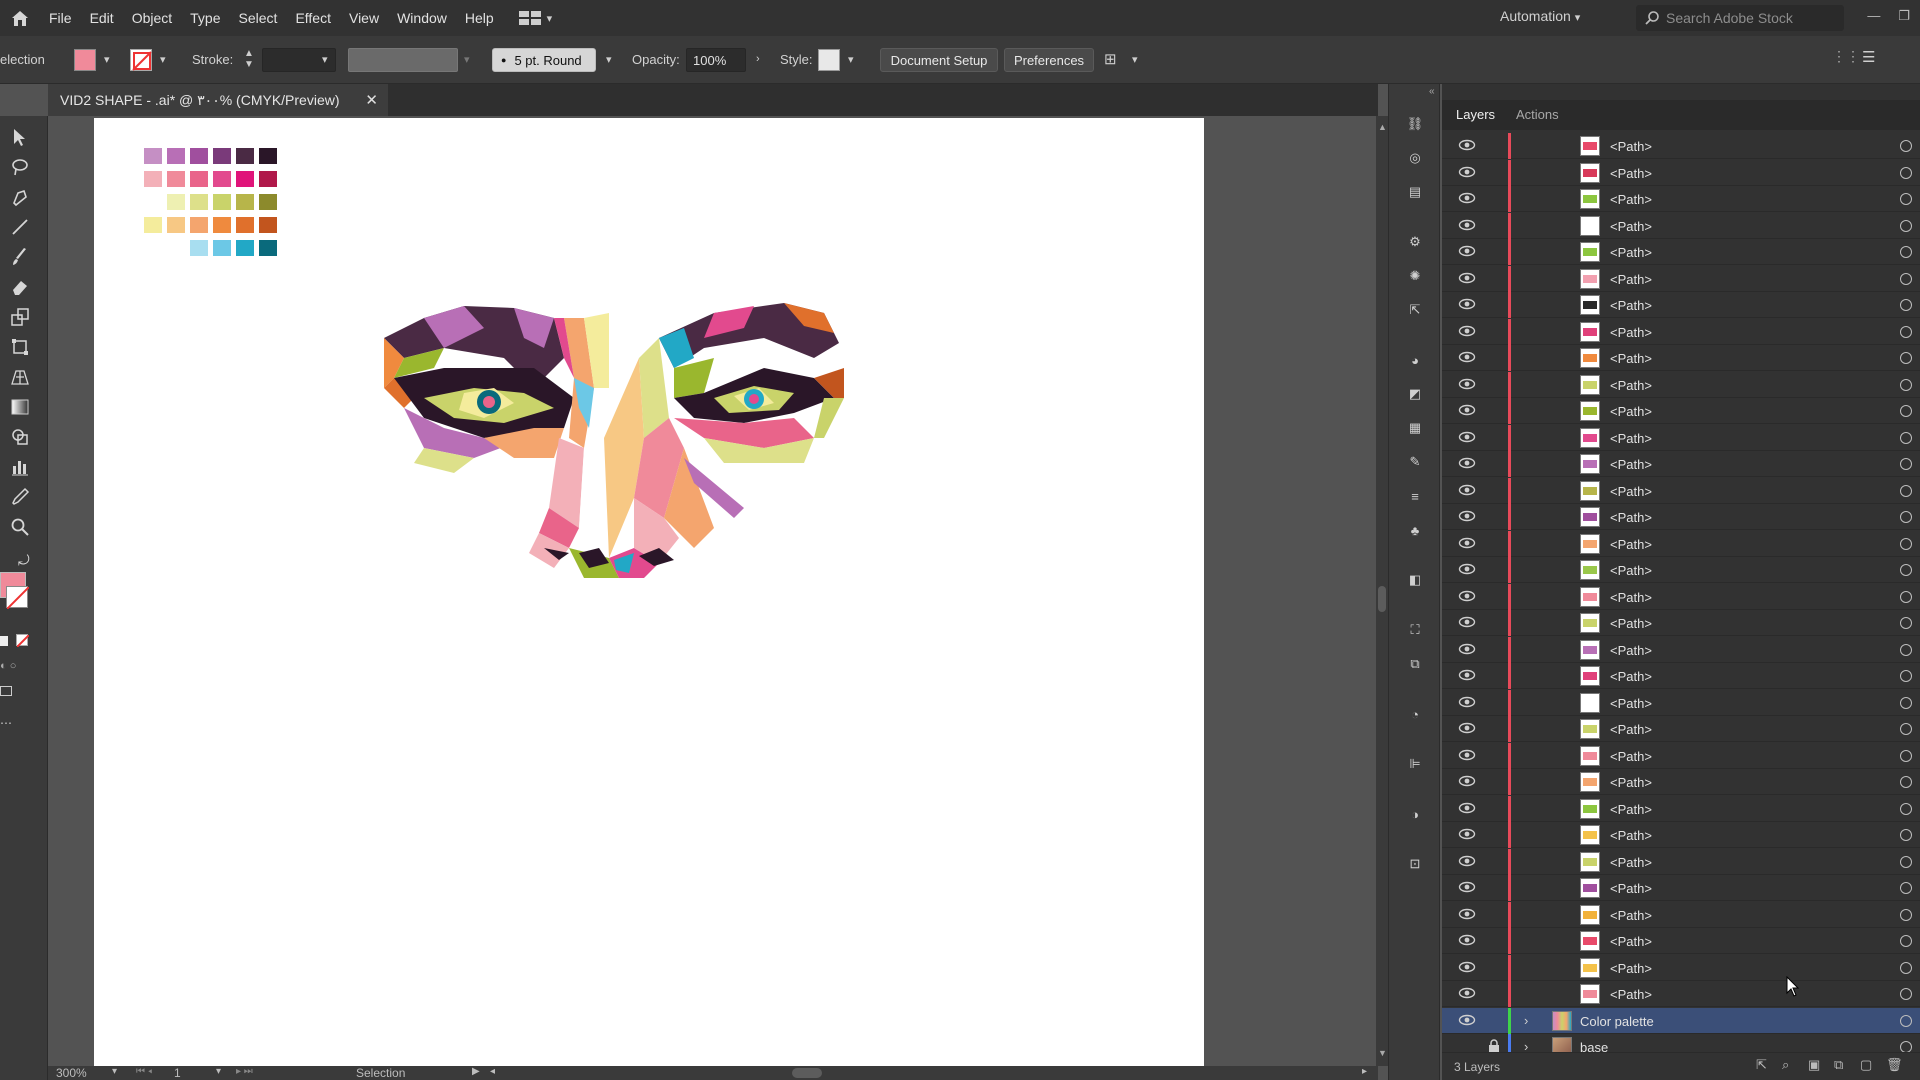  I want to click on free-transform-tool-icon, so click(20, 347).